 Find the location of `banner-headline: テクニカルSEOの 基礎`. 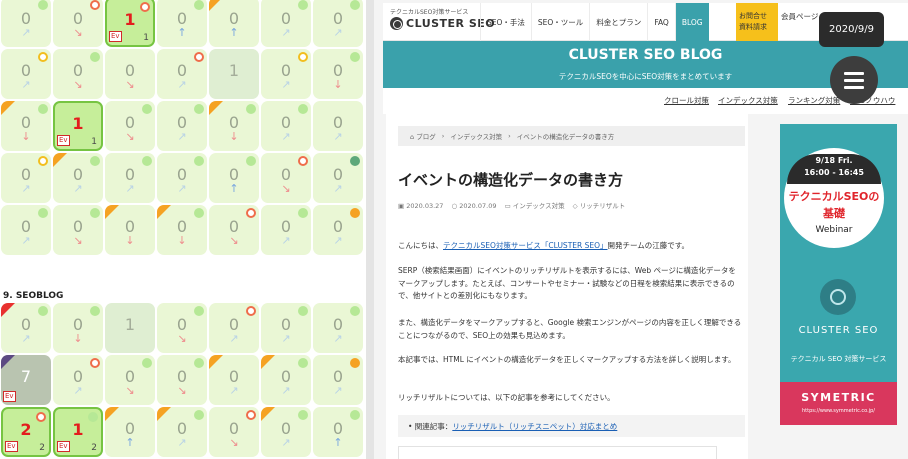

banner-headline: テクニカルSEOの 基礎 is located at coordinates (834, 205).